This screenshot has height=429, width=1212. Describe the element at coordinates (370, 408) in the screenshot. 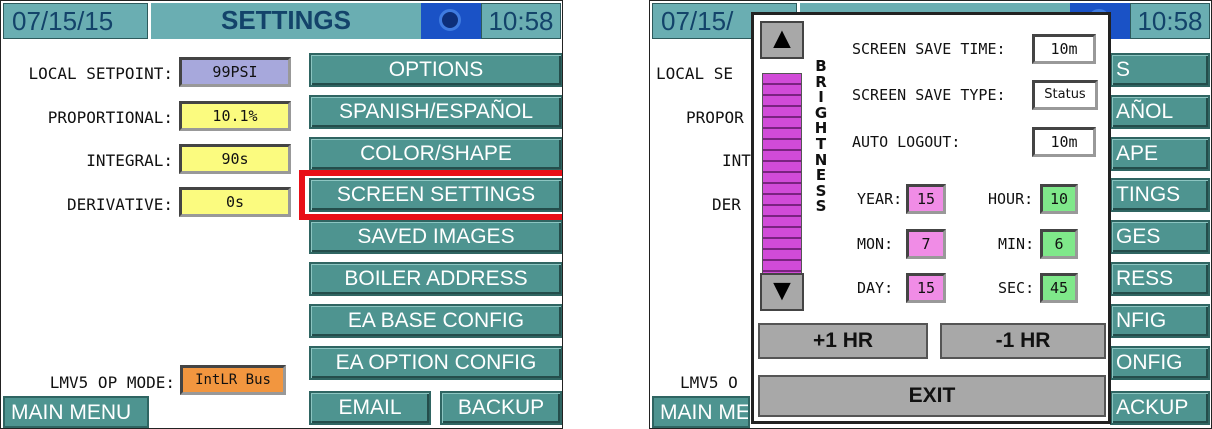

I see `email-button: EMAIL` at that location.